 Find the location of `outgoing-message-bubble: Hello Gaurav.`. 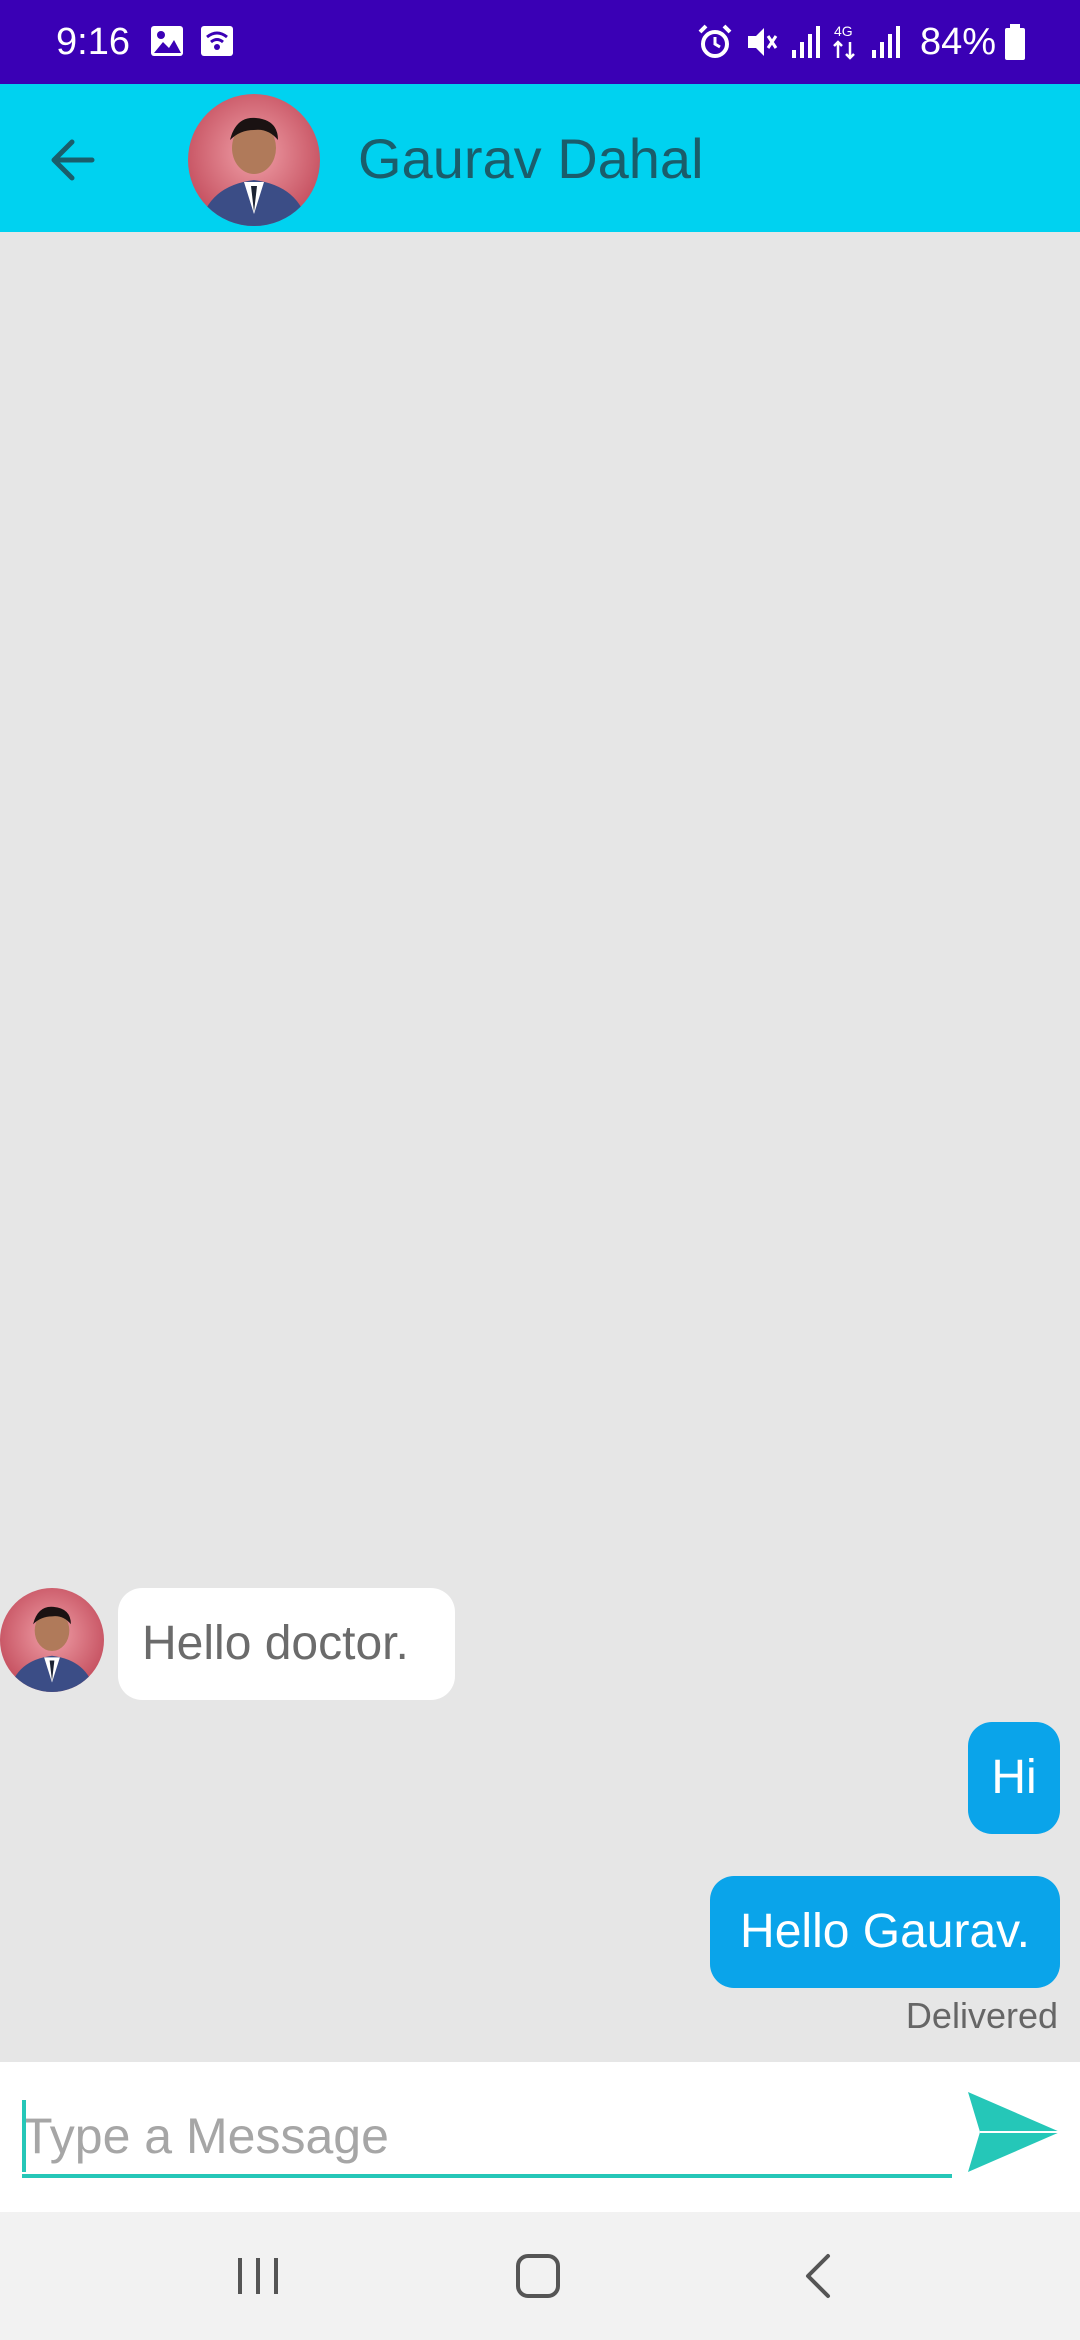

outgoing-message-bubble: Hello Gaurav. is located at coordinates (885, 1932).